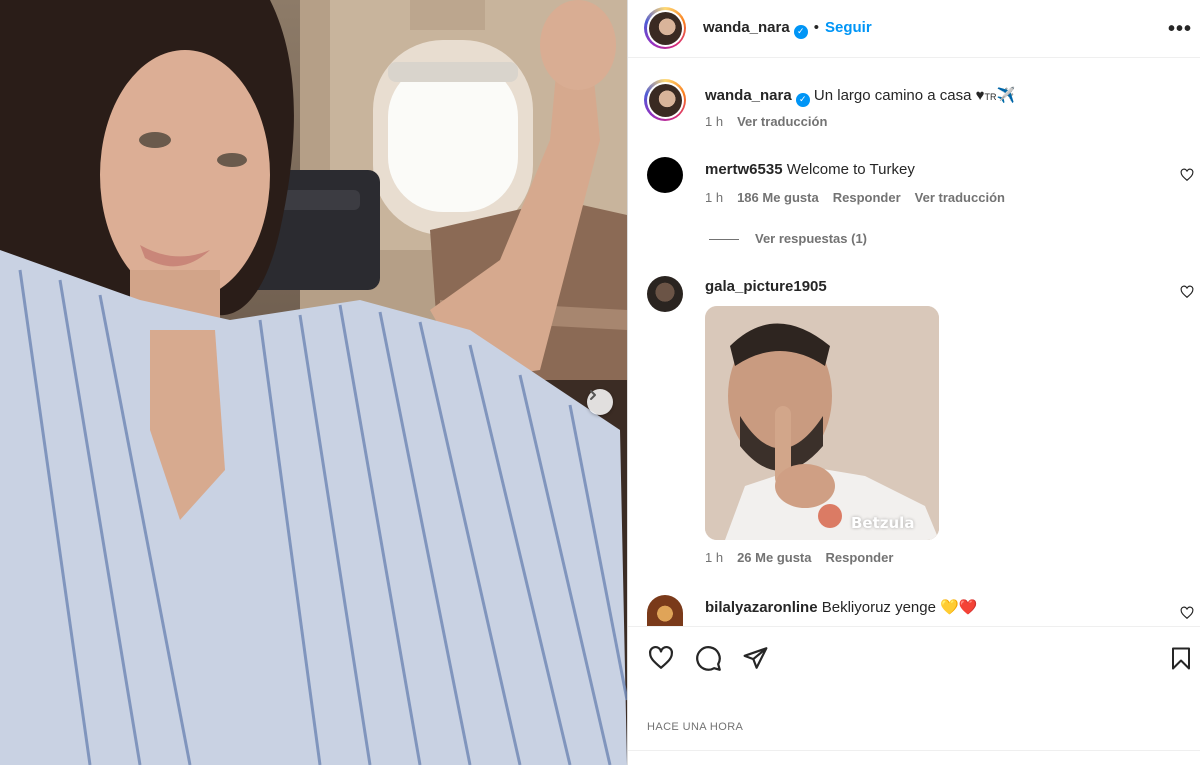 This screenshot has height=765, width=1200. I want to click on caption-text: Un largo camino a casa ♥, so click(899, 95).